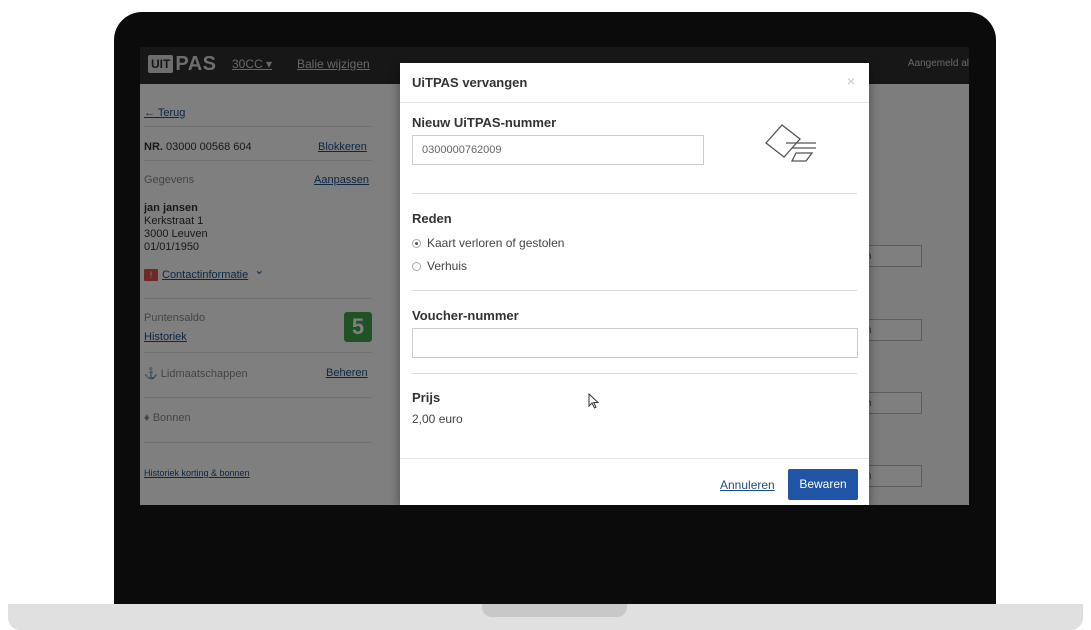 The width and height of the screenshot is (1091, 630). Describe the element at coordinates (747, 485) in the screenshot. I see `cancel-button: Annuleren` at that location.